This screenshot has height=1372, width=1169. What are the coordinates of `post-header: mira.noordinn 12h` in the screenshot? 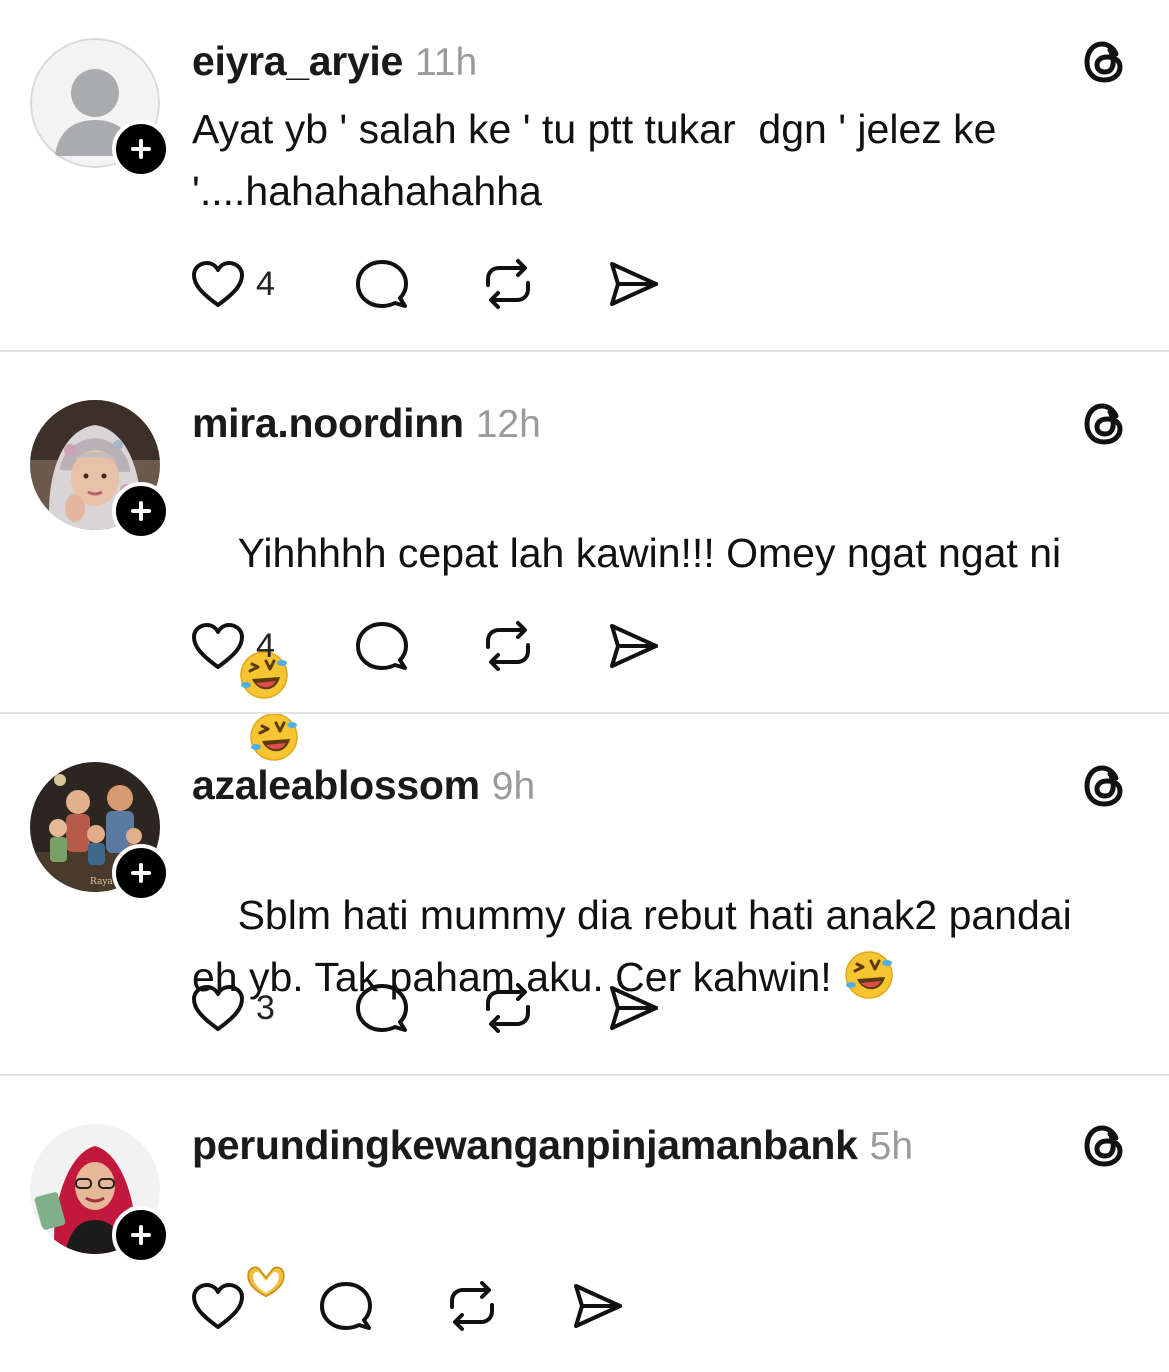 It's located at (366, 423).